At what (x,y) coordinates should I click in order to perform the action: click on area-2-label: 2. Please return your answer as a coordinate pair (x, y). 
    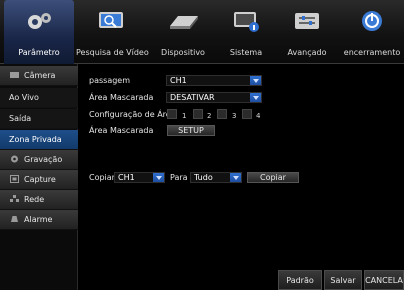
    Looking at the image, I should click on (209, 116).